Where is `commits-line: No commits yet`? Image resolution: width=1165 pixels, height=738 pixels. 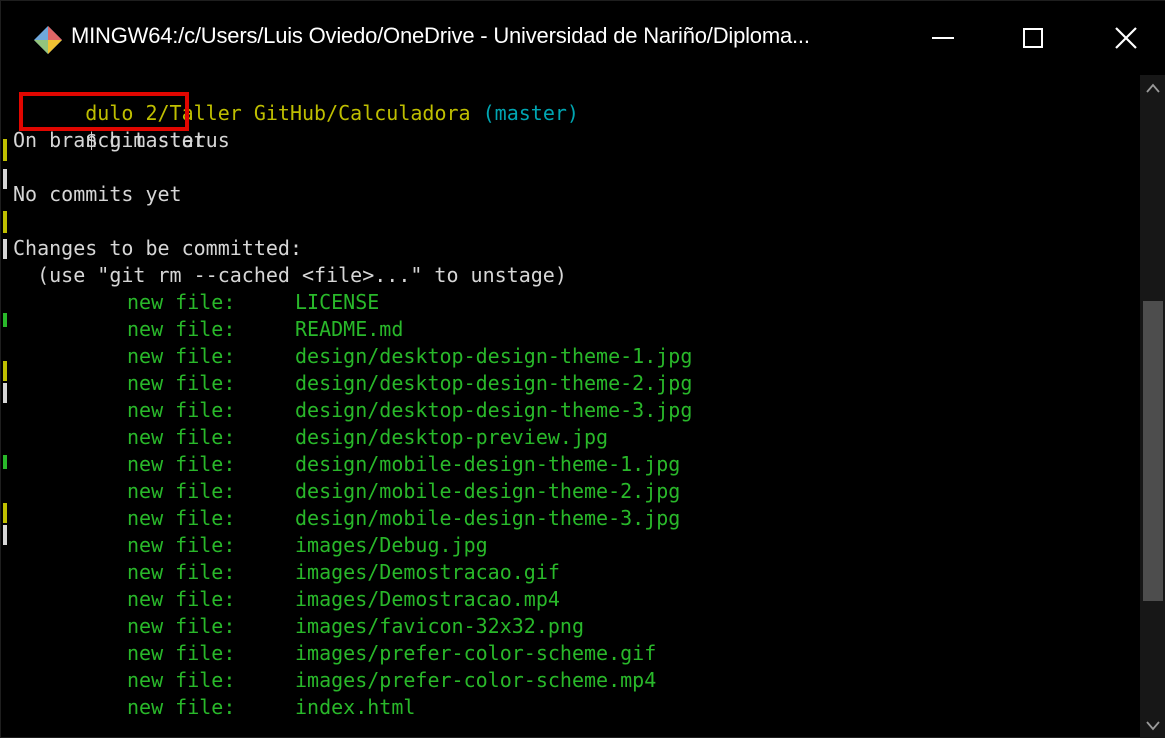 commits-line: No commits yet is located at coordinates (97, 194).